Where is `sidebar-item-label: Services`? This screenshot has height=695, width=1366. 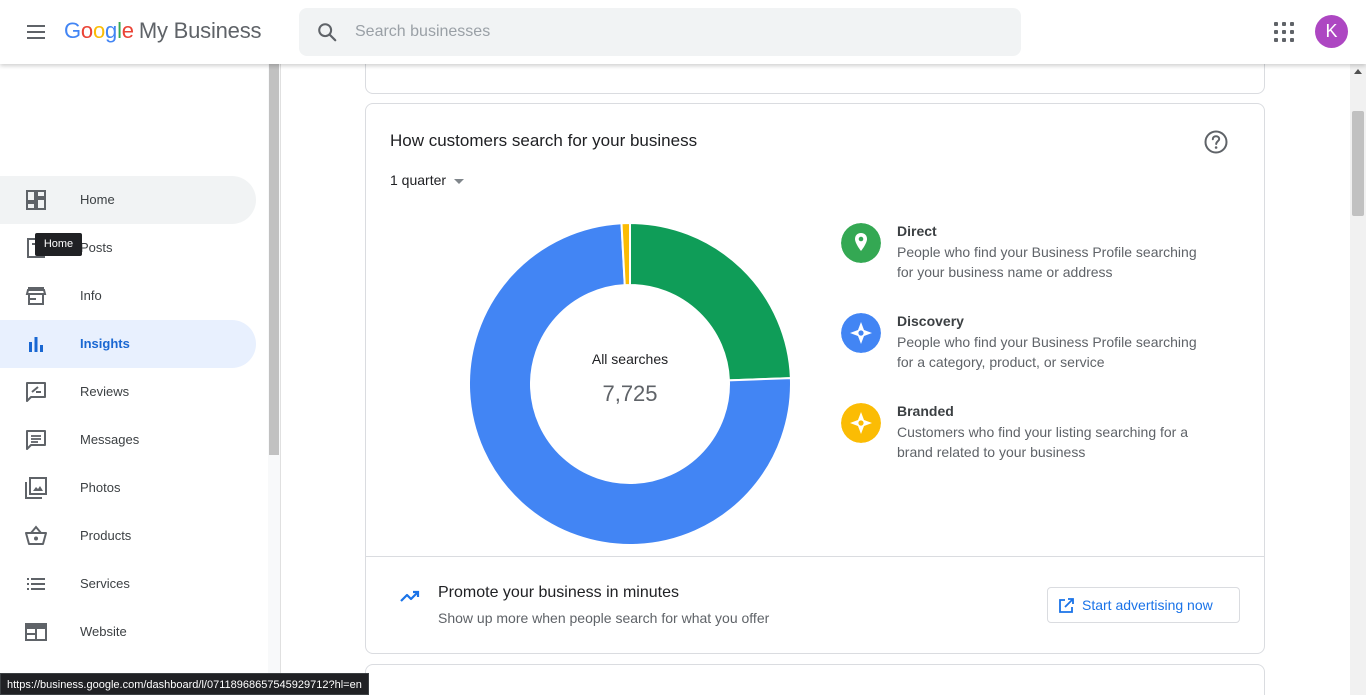
sidebar-item-label: Services is located at coordinates (105, 583).